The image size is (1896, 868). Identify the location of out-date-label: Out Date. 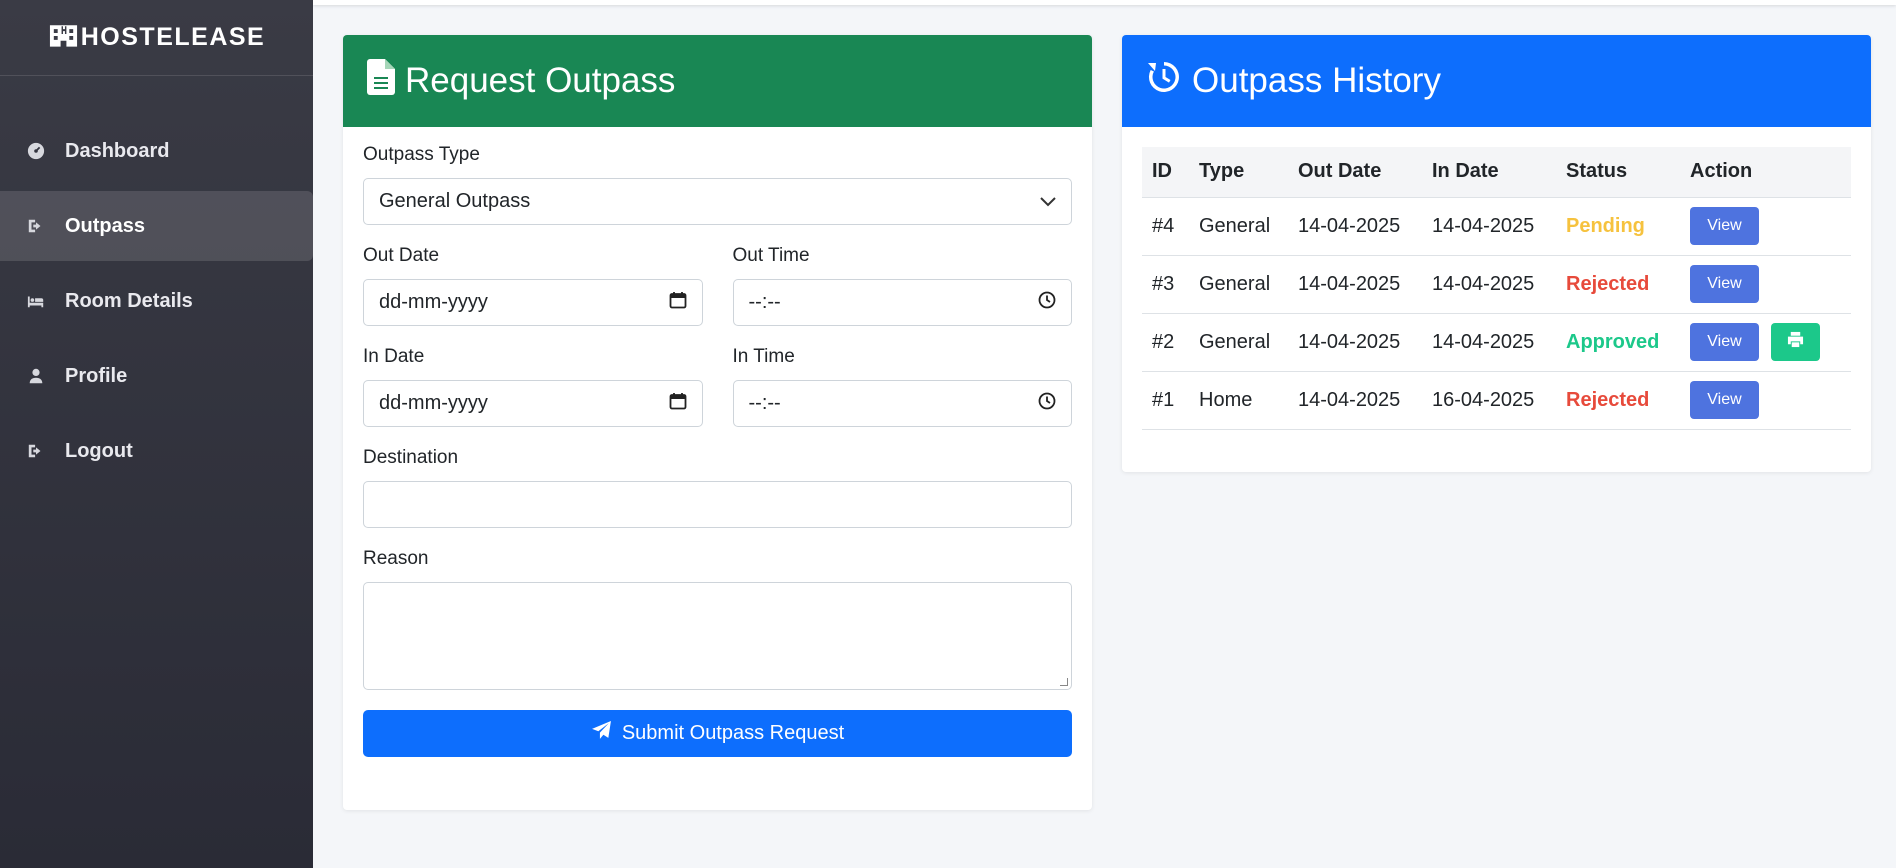
(401, 255).